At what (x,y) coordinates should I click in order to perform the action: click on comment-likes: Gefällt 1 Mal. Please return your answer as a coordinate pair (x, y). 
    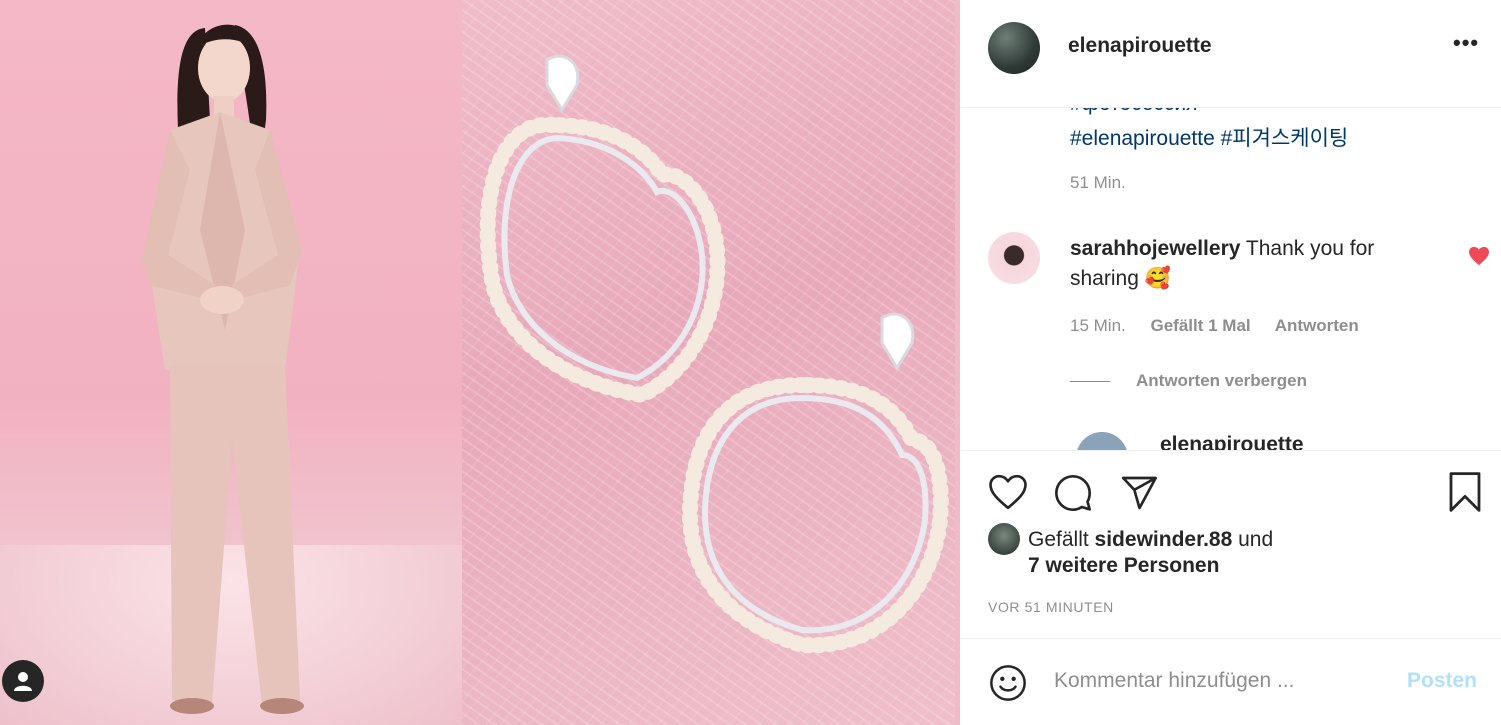
    Looking at the image, I should click on (1200, 325).